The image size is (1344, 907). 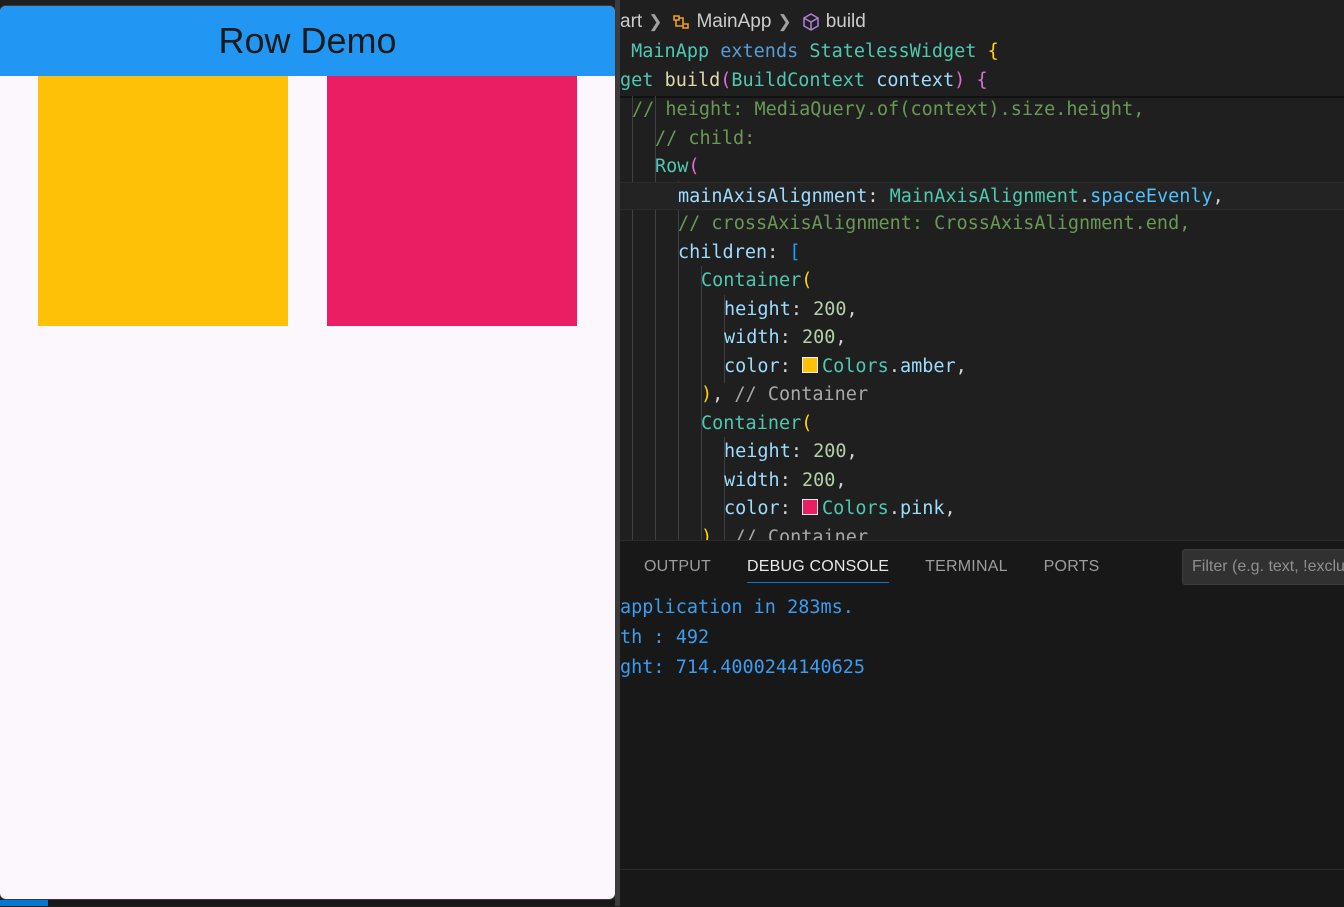 I want to click on chevron-right-icon: ❯, so click(x=784, y=21).